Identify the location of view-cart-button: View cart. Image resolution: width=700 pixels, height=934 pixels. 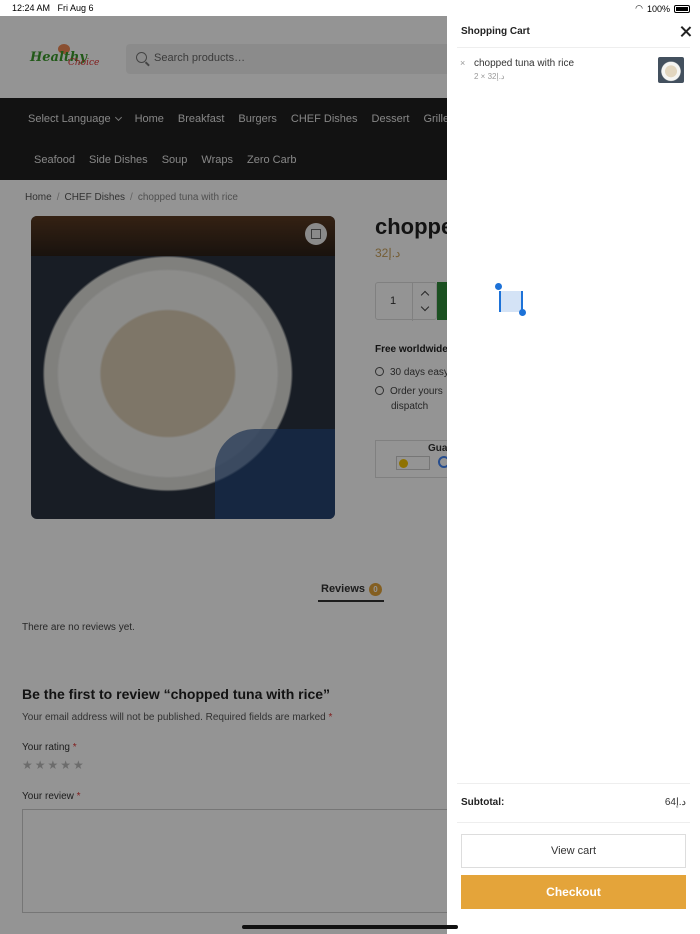
(573, 851).